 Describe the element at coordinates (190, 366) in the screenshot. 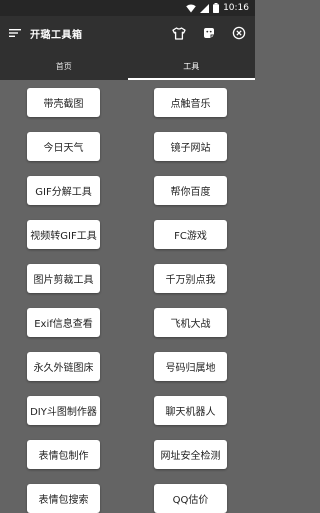

I see `tool-button: 号码归属地` at that location.